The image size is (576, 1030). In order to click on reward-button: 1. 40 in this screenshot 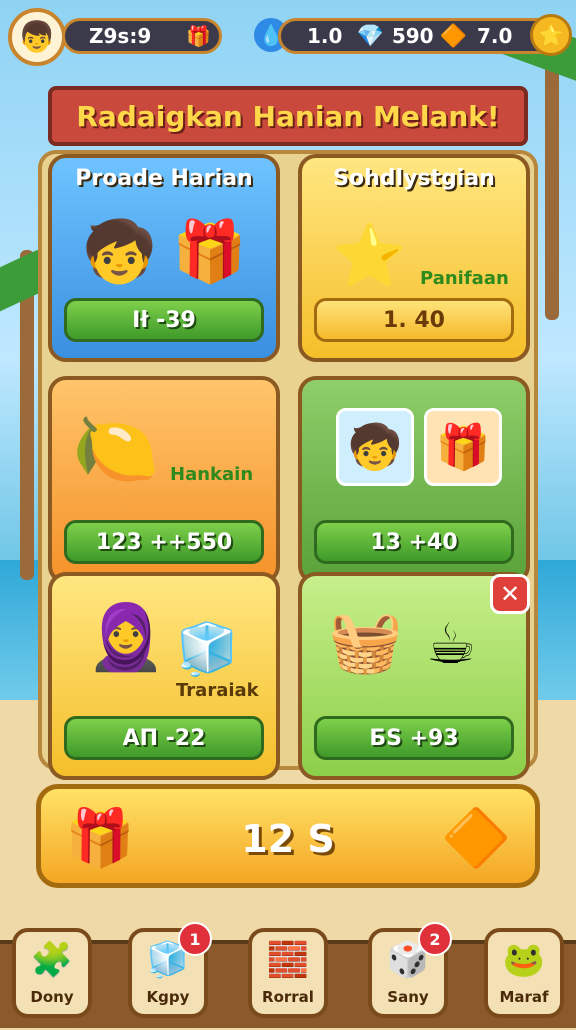, I will do `click(414, 320)`.